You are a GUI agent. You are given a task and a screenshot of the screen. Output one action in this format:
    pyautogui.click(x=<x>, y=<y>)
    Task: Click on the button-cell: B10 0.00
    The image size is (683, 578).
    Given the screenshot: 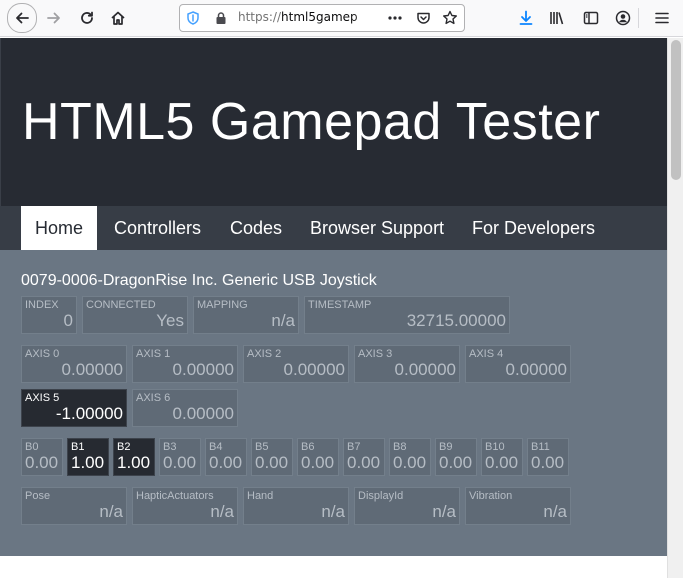 What is the action you would take?
    pyautogui.click(x=502, y=457)
    